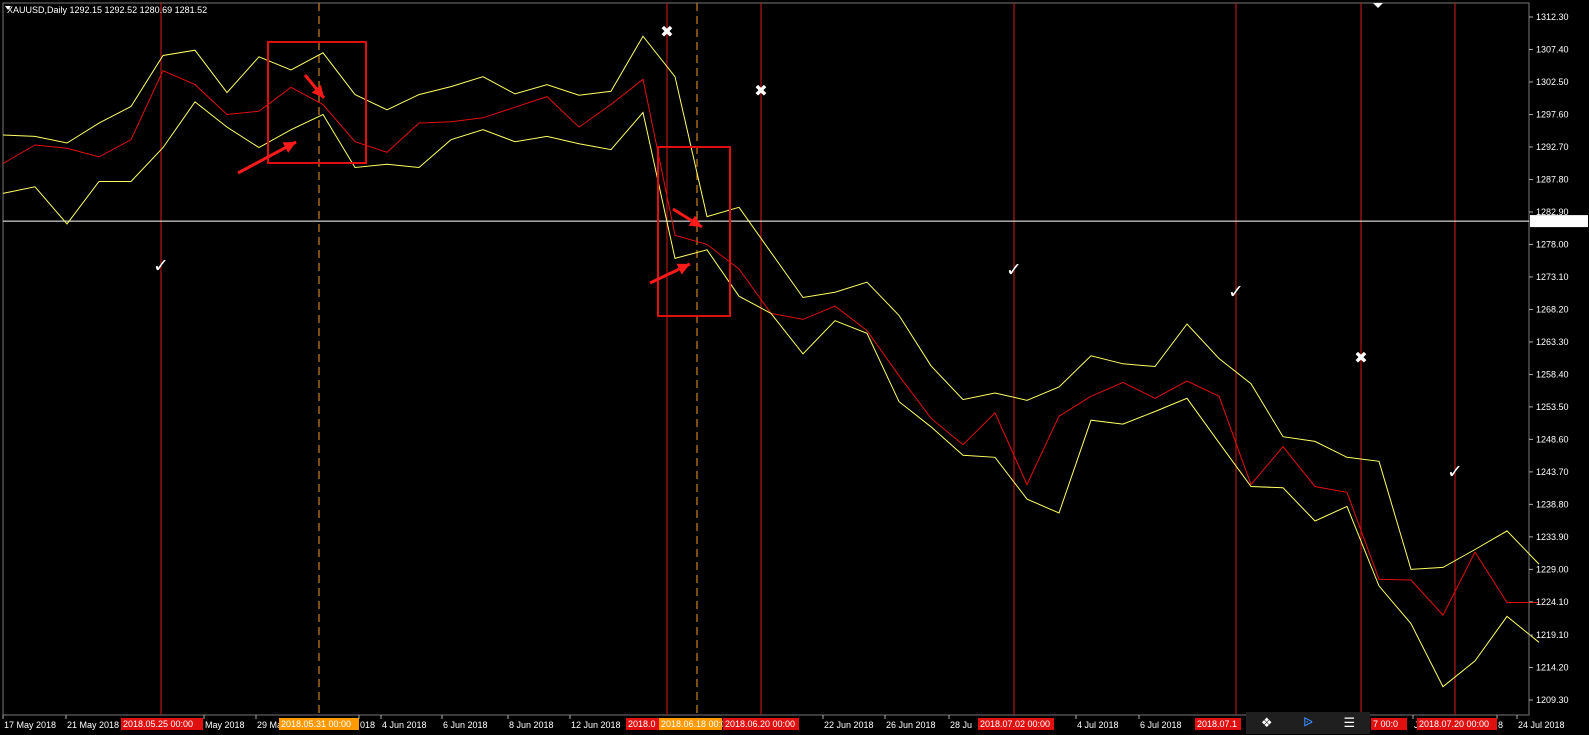 This screenshot has width=1589, height=735. I want to click on x-axis-label: 22 Jun 2018, so click(849, 725).